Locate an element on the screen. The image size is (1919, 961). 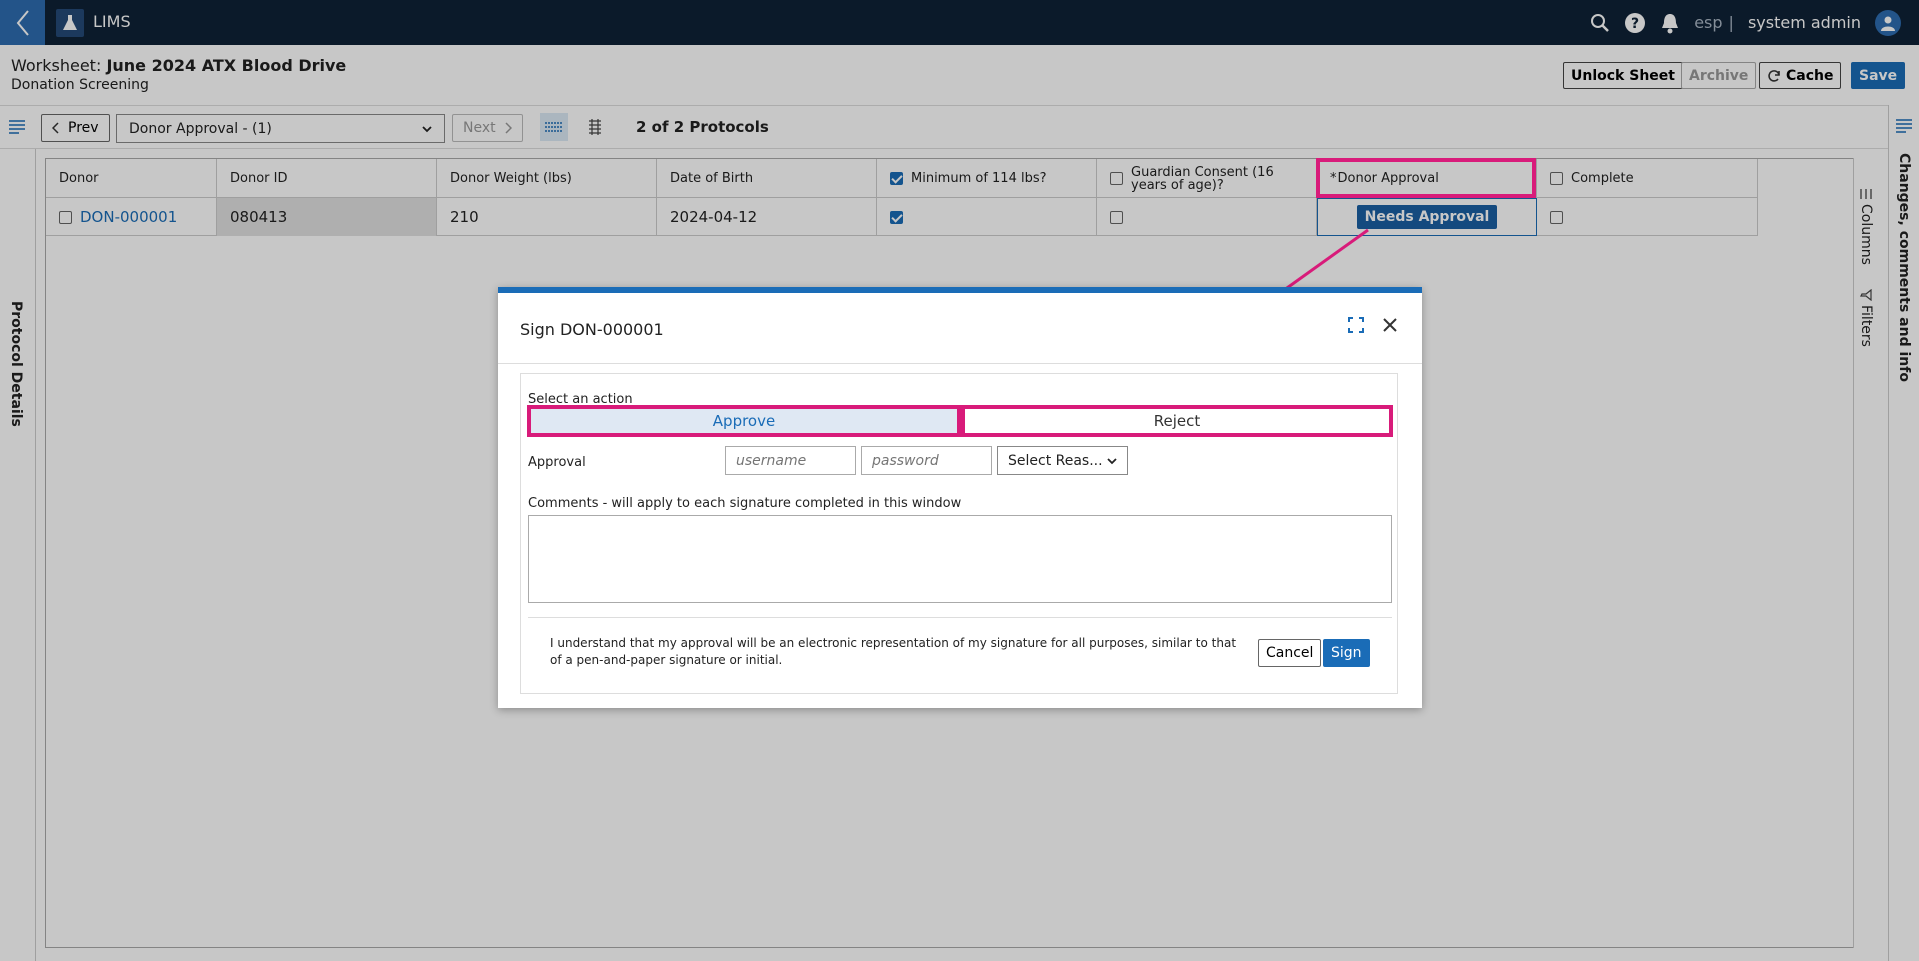
sign-button: Sign is located at coordinates (1346, 653).